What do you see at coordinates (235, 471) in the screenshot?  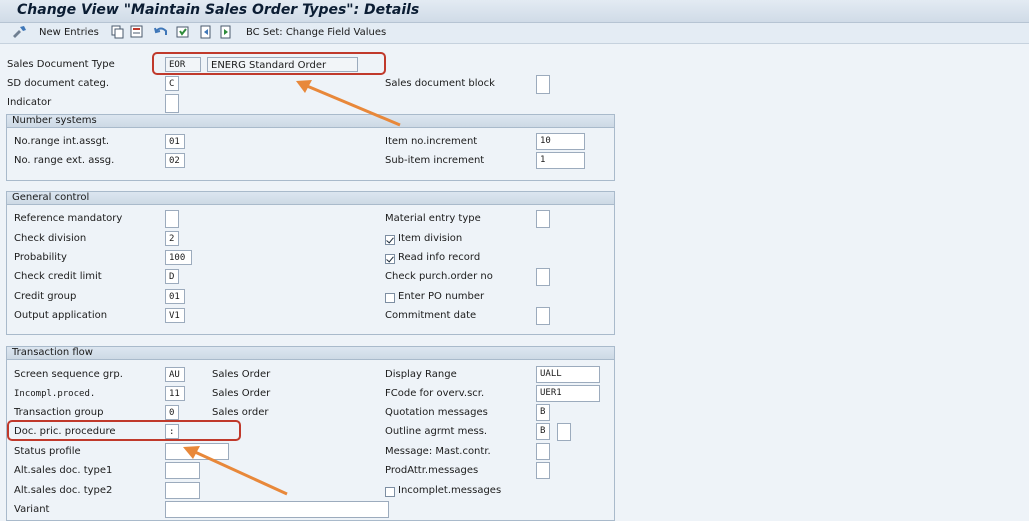 I see `arrow-to-doc-pricing-procedure` at bounding box center [235, 471].